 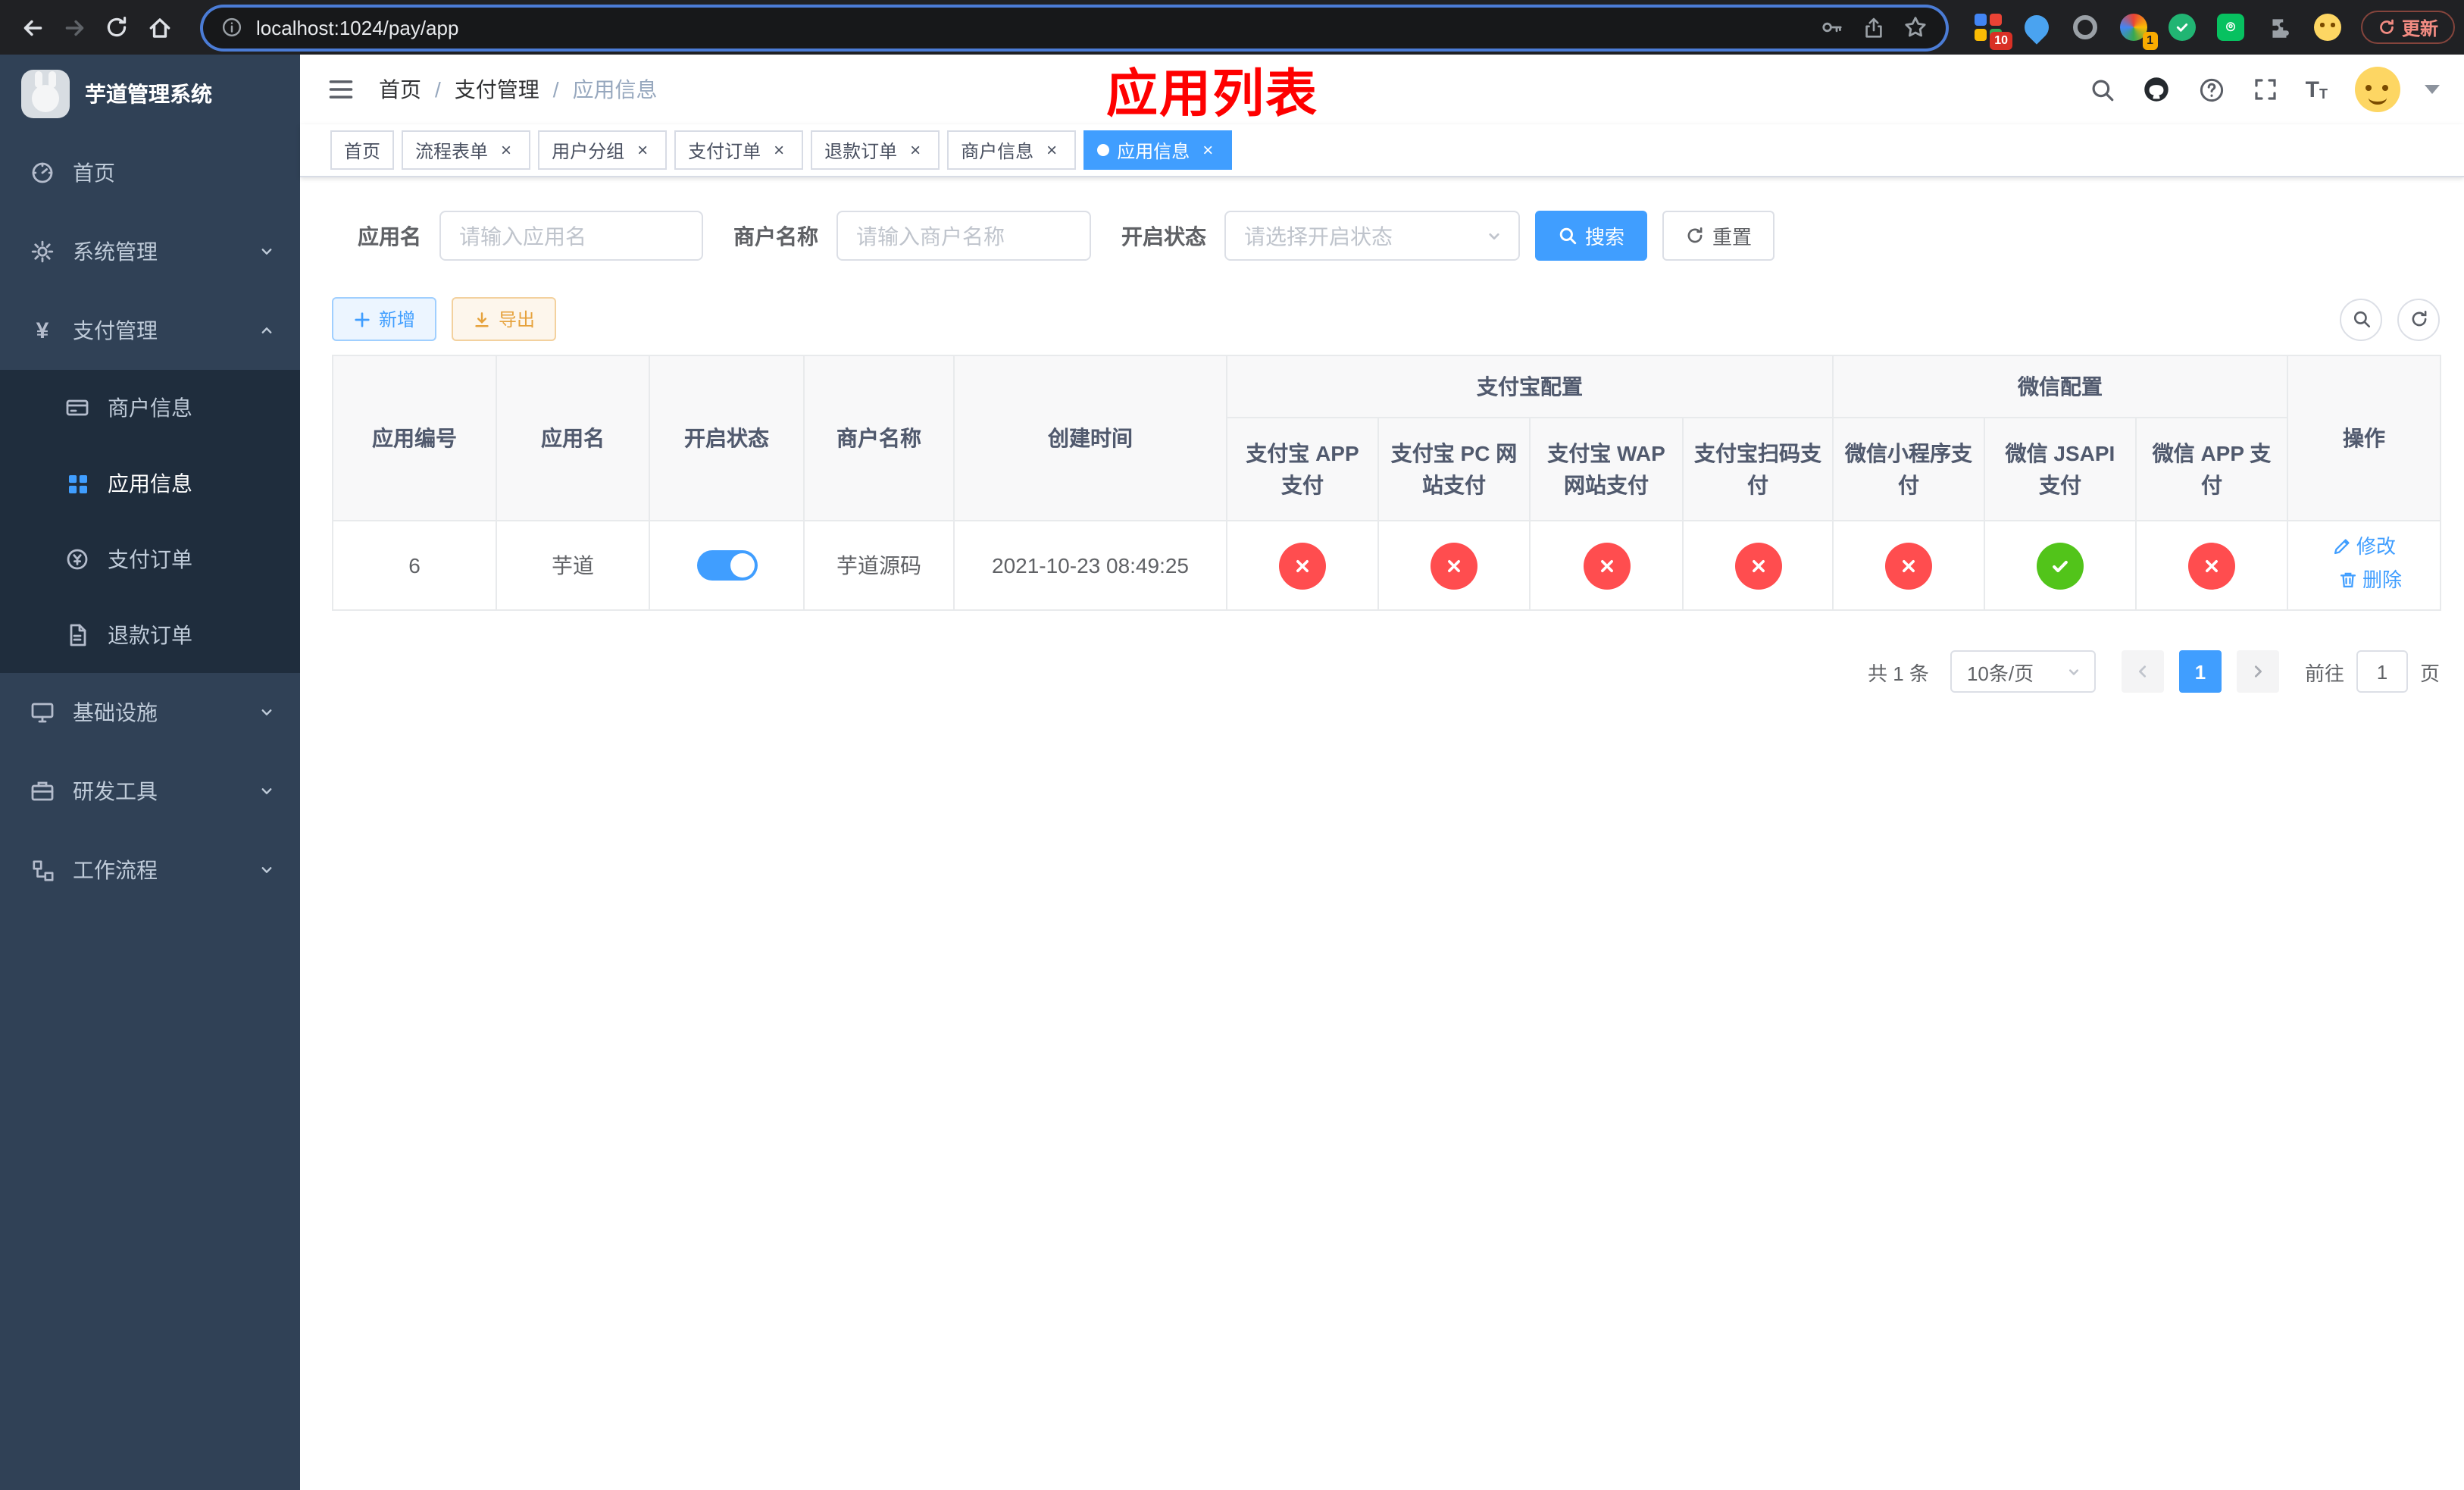 What do you see at coordinates (1091, 439) in the screenshot?
I see `col-header-created: 创建时间` at bounding box center [1091, 439].